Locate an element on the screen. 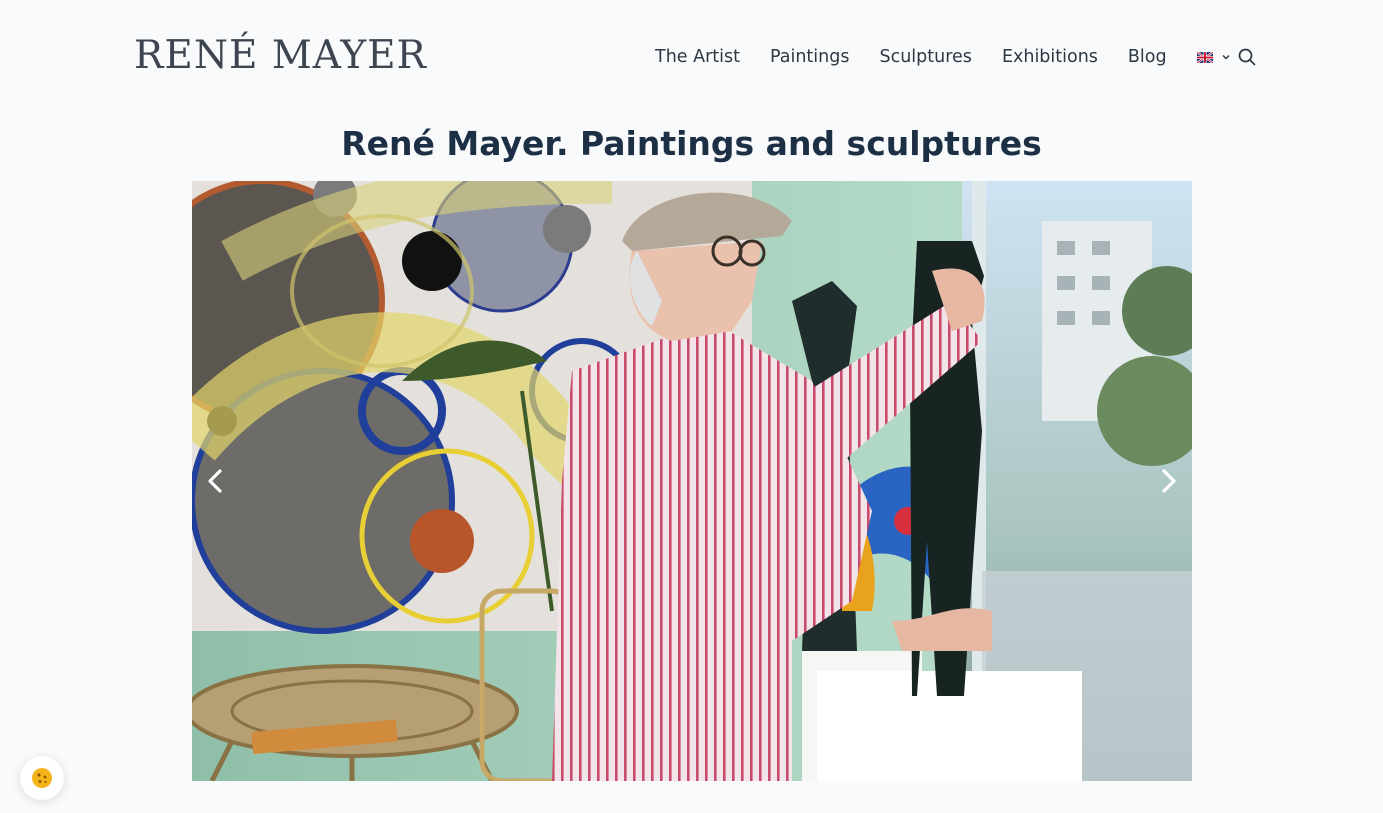 The image size is (1383, 813). nav-item-sculptures: Sculptures is located at coordinates (925, 57).